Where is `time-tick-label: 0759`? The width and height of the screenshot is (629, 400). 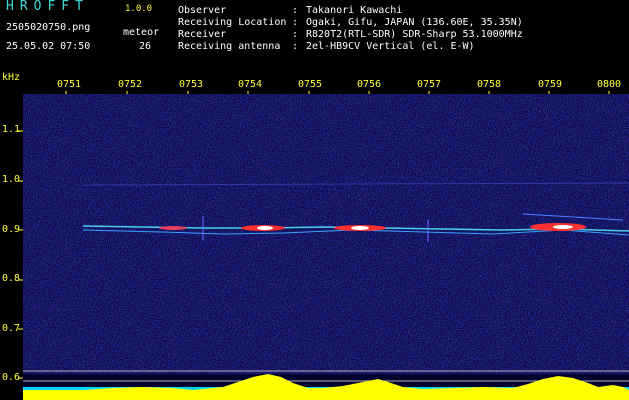
time-tick-label: 0759 is located at coordinates (550, 84).